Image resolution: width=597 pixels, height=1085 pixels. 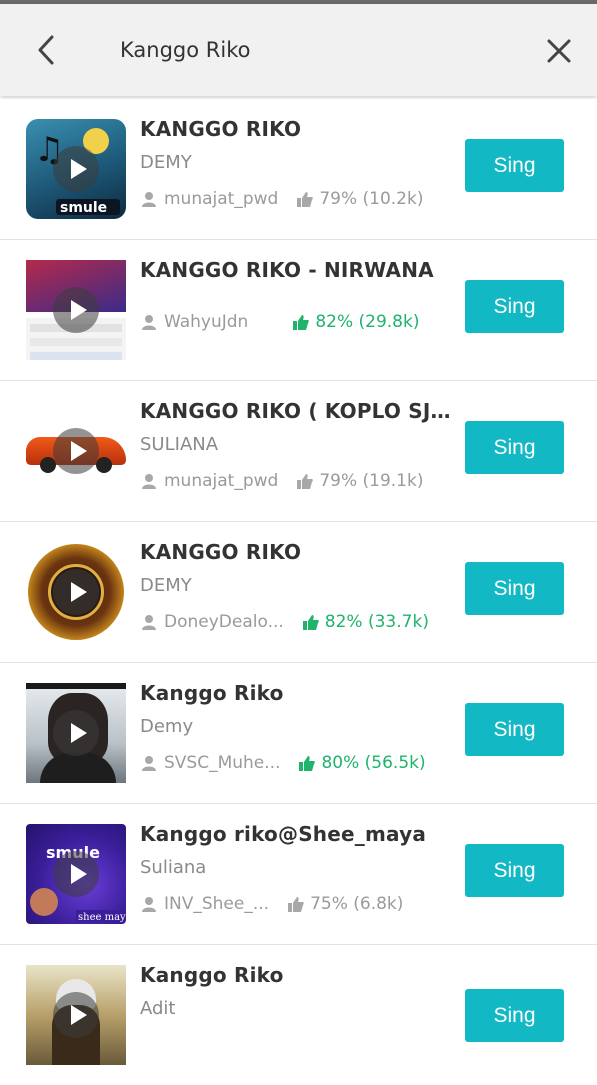 What do you see at coordinates (283, 763) in the screenshot?
I see `song-meta: SVSC_Muhe... 80% (56.5k)` at bounding box center [283, 763].